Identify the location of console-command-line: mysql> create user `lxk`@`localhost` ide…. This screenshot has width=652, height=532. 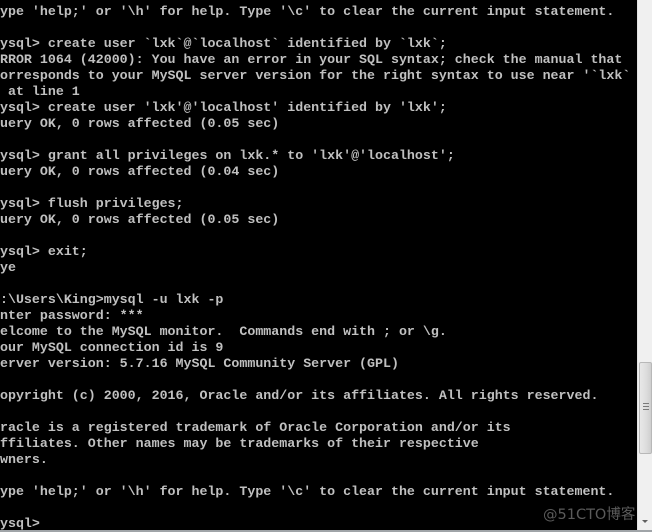
(223, 43).